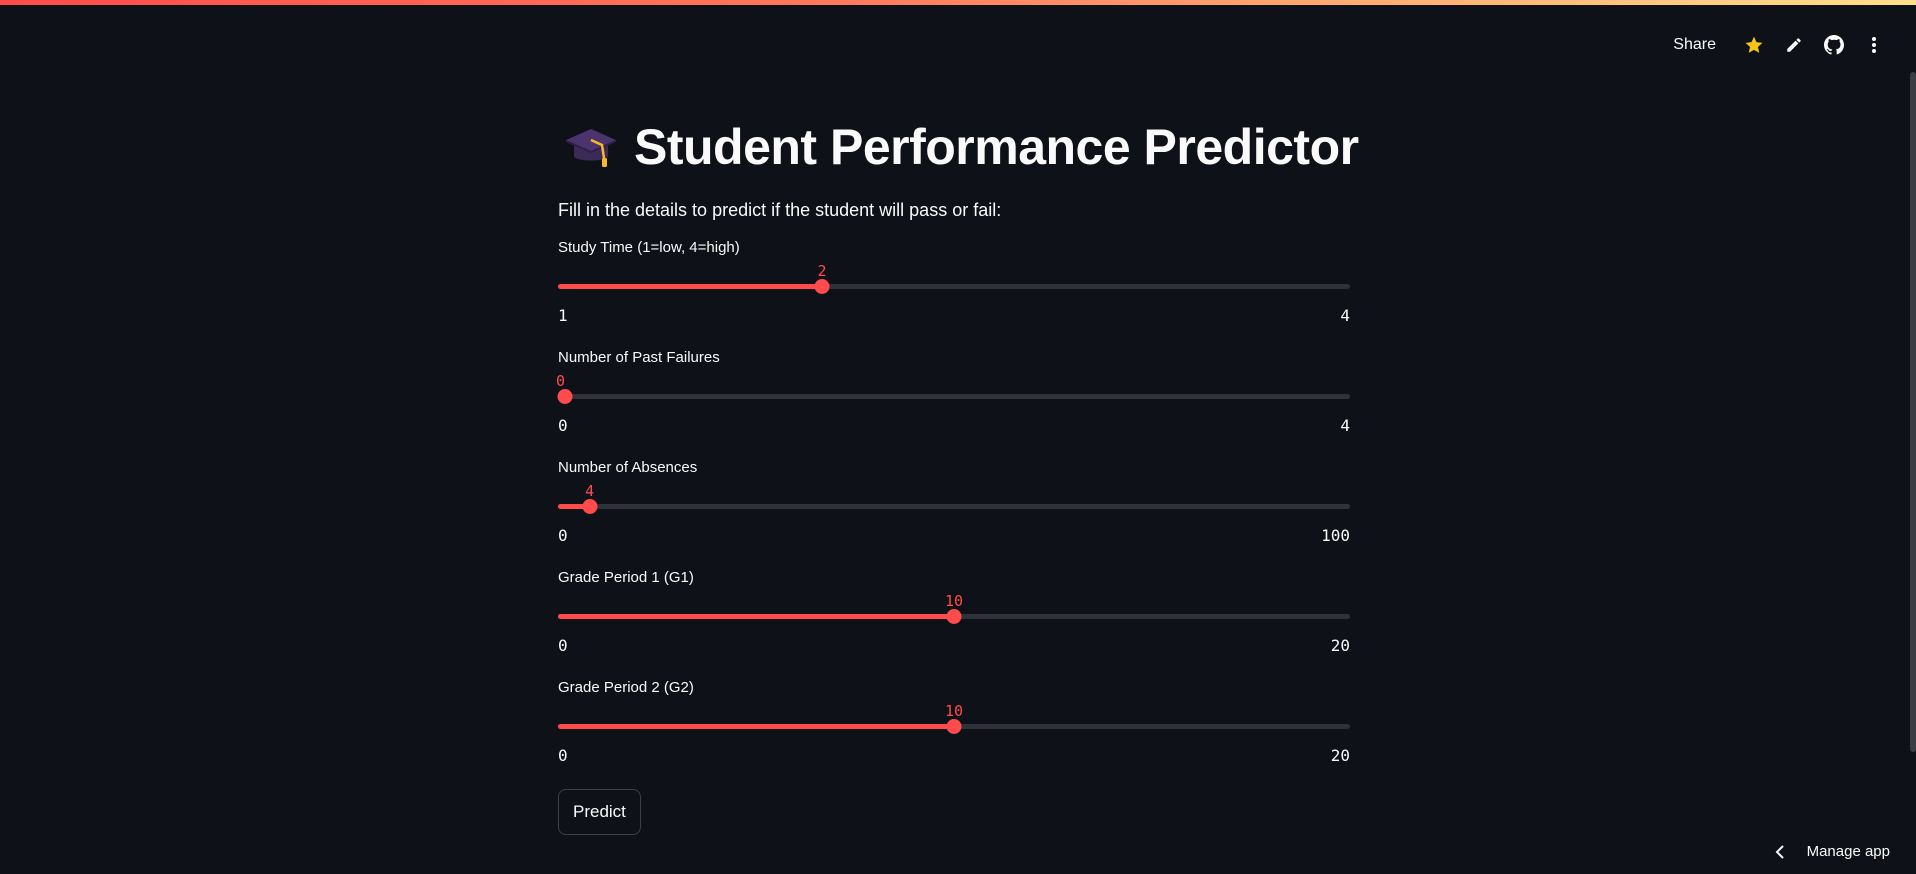 The width and height of the screenshot is (1916, 874). I want to click on share-button: Share, so click(1694, 45).